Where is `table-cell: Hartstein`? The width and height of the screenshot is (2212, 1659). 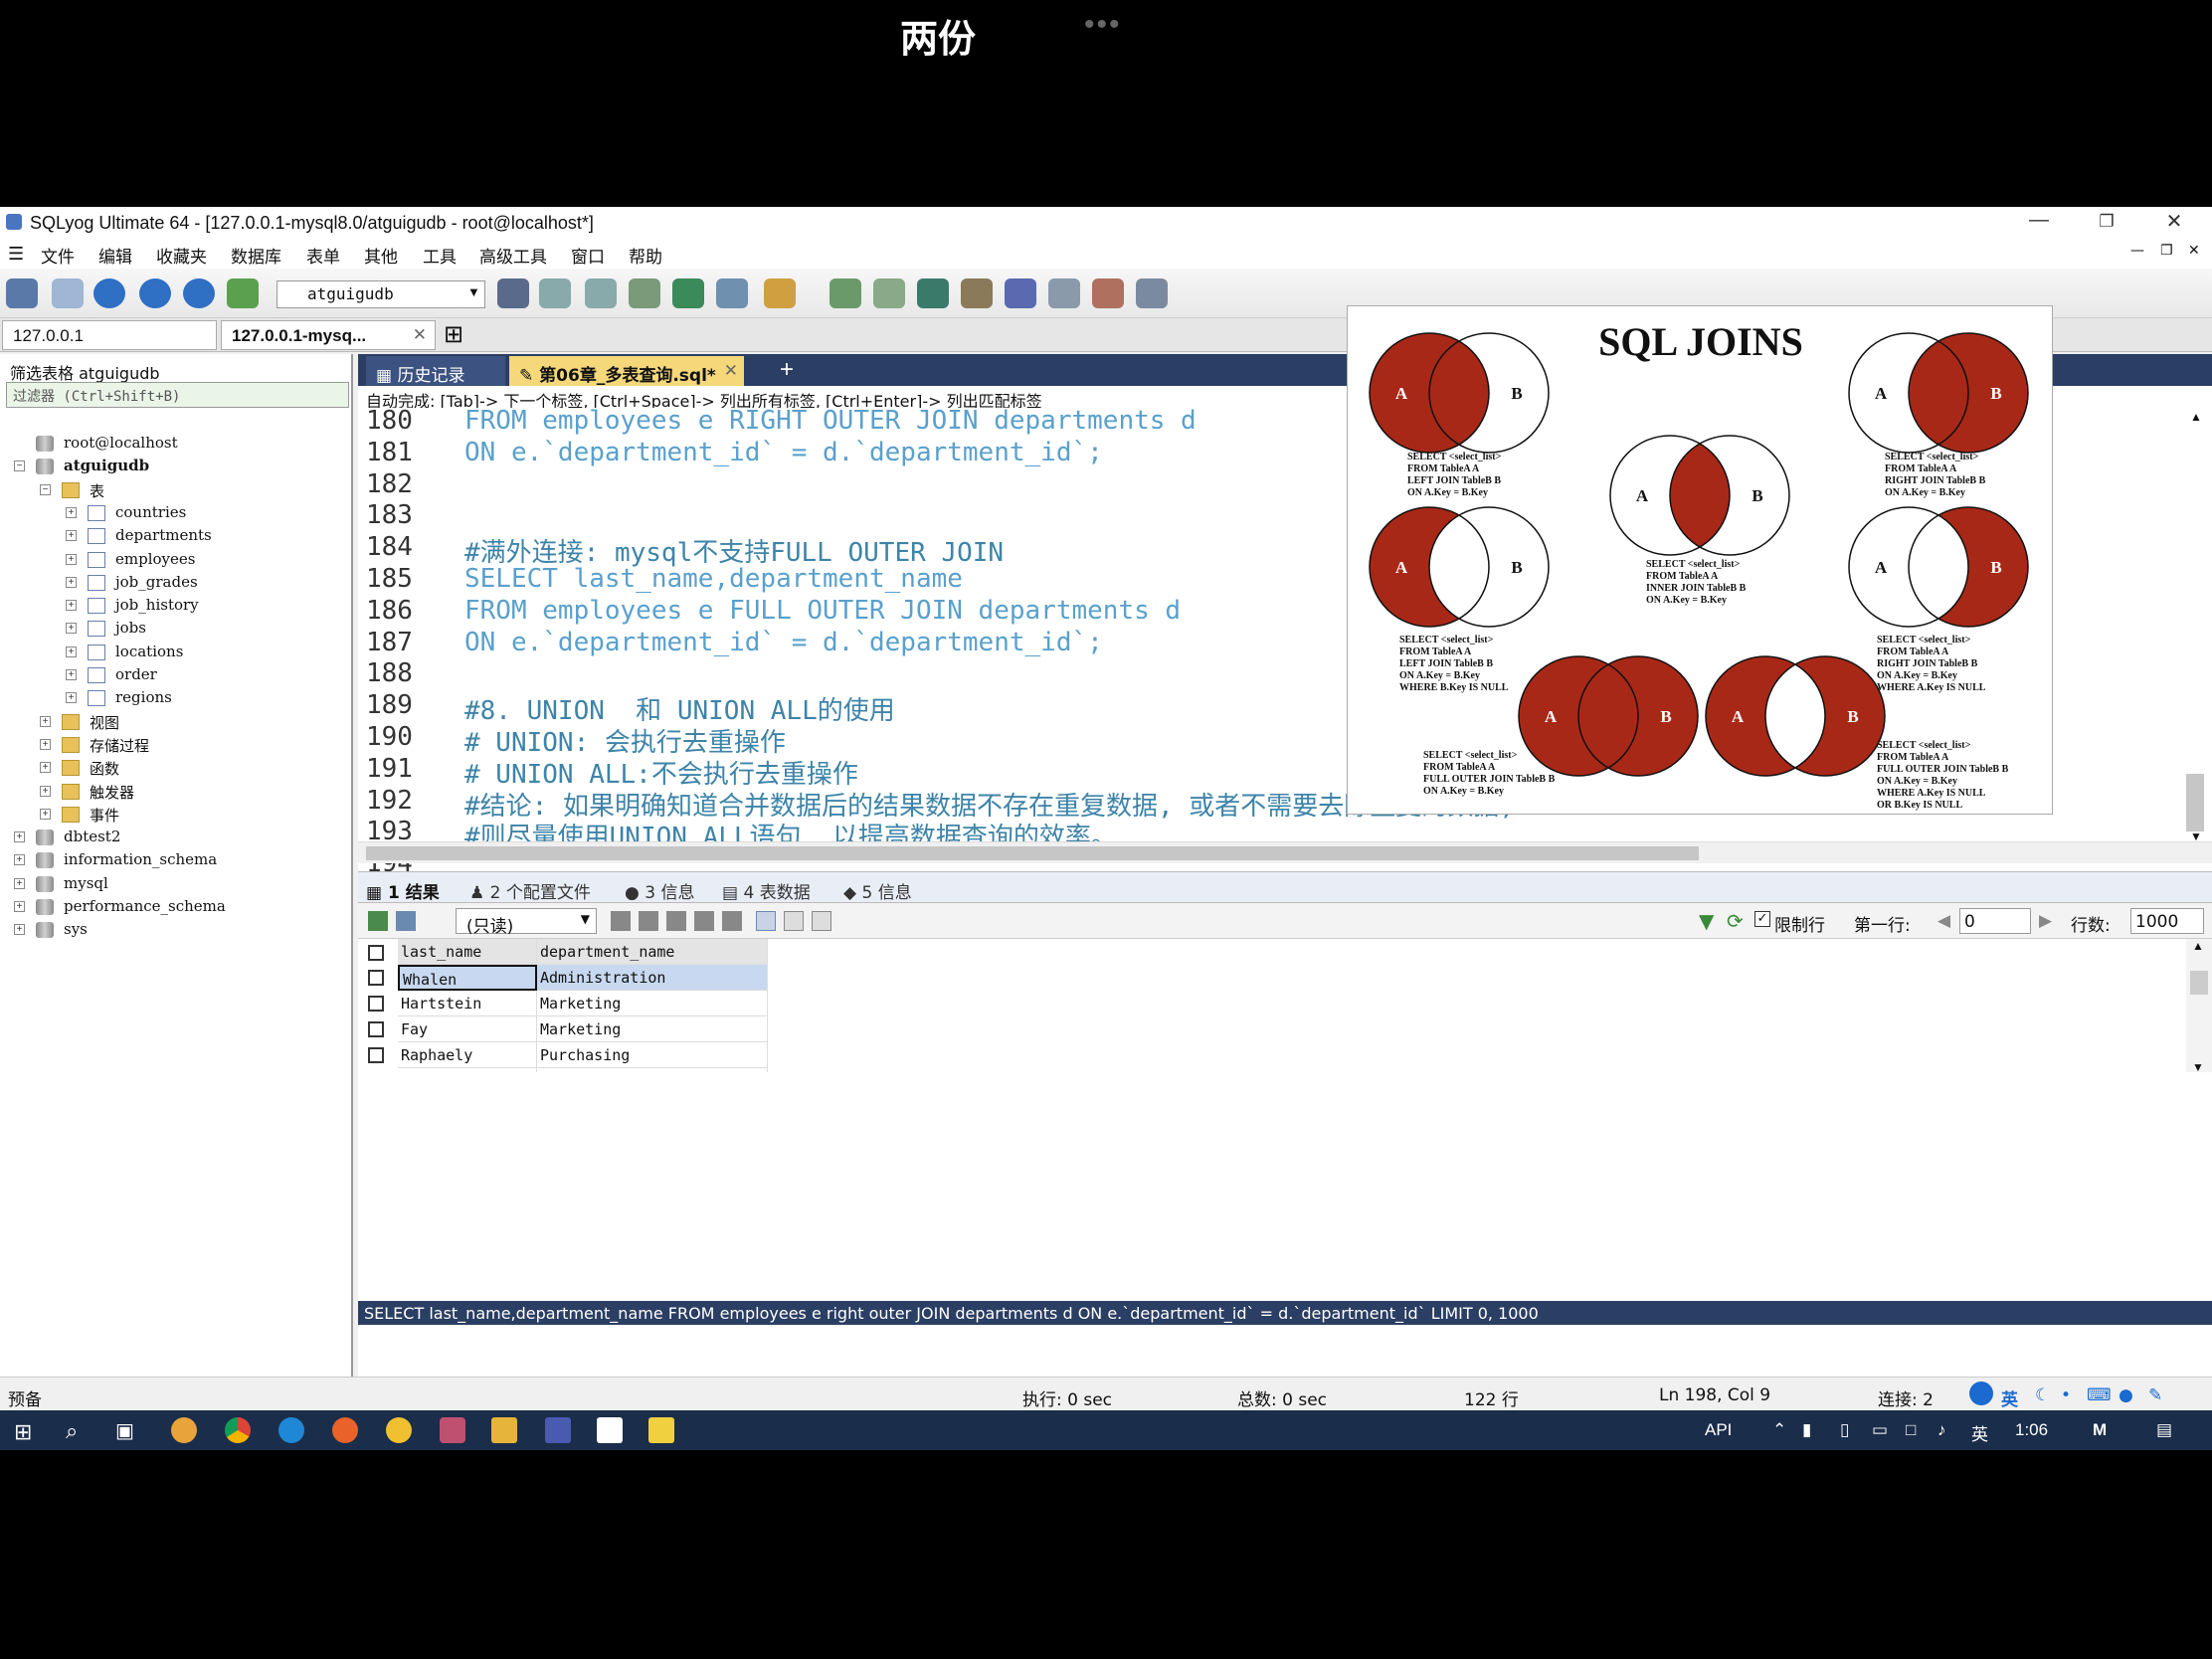
table-cell: Hartstein is located at coordinates (467, 1003).